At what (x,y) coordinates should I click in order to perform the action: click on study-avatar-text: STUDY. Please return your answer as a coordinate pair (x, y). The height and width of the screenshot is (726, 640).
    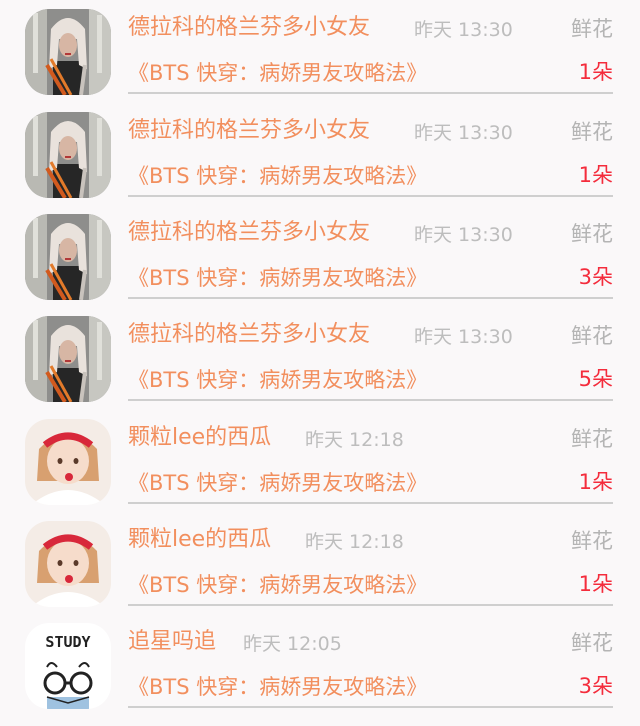
    Looking at the image, I should click on (67, 642).